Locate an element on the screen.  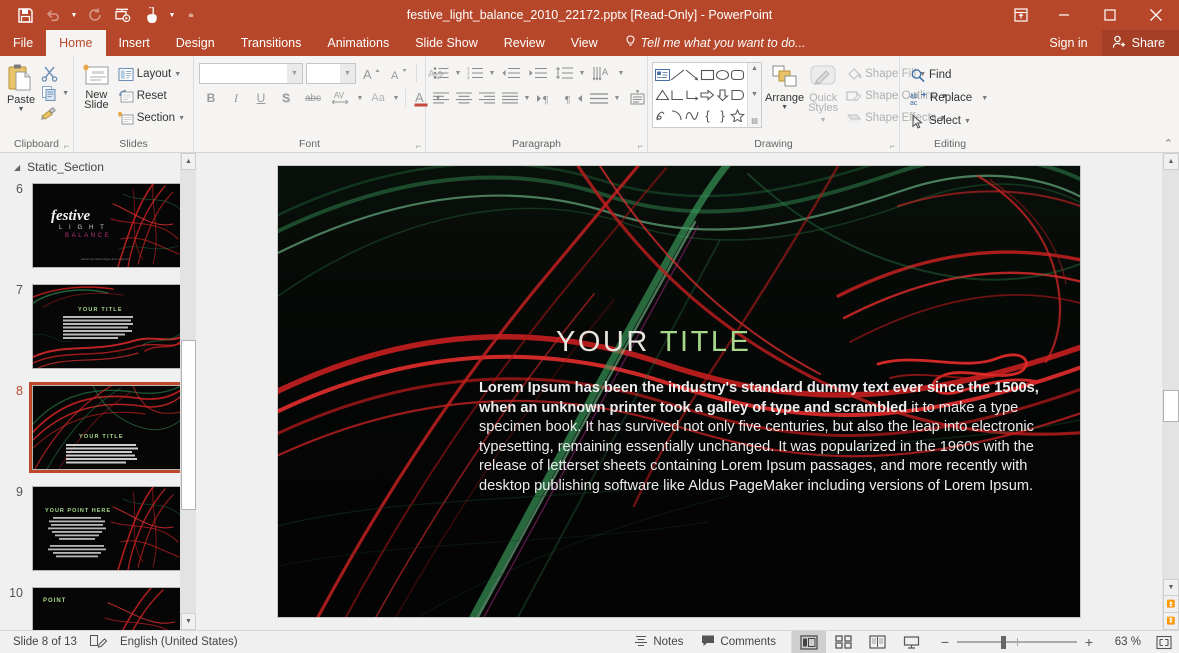
character-spacing-dropdown-icon: ▼ is located at coordinates (360, 98).